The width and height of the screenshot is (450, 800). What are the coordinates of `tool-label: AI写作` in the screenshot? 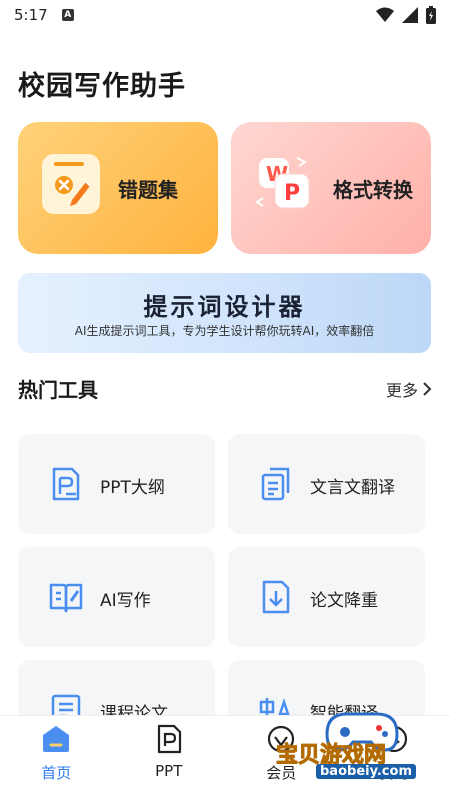 It's located at (125, 601).